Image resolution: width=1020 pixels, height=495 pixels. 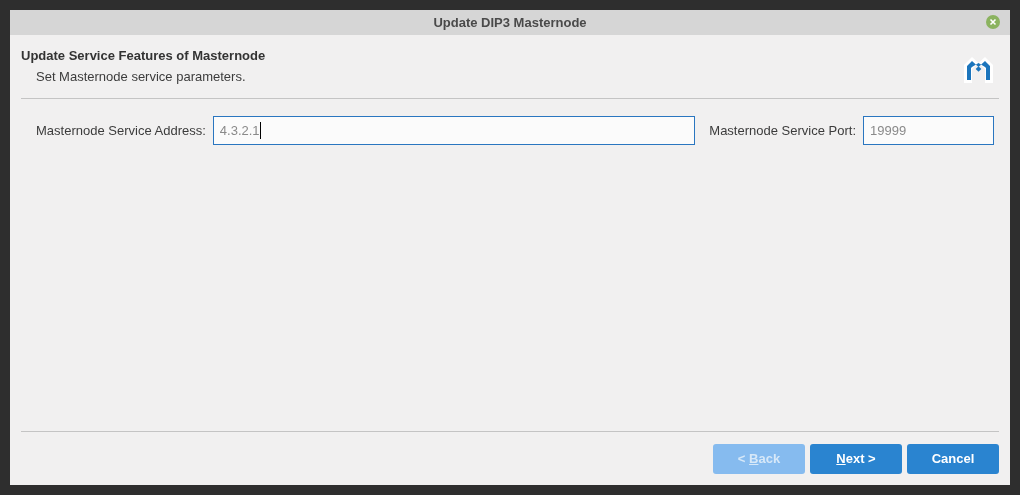 What do you see at coordinates (143, 56) in the screenshot?
I see `page-title: Update Service Features of Masternode` at bounding box center [143, 56].